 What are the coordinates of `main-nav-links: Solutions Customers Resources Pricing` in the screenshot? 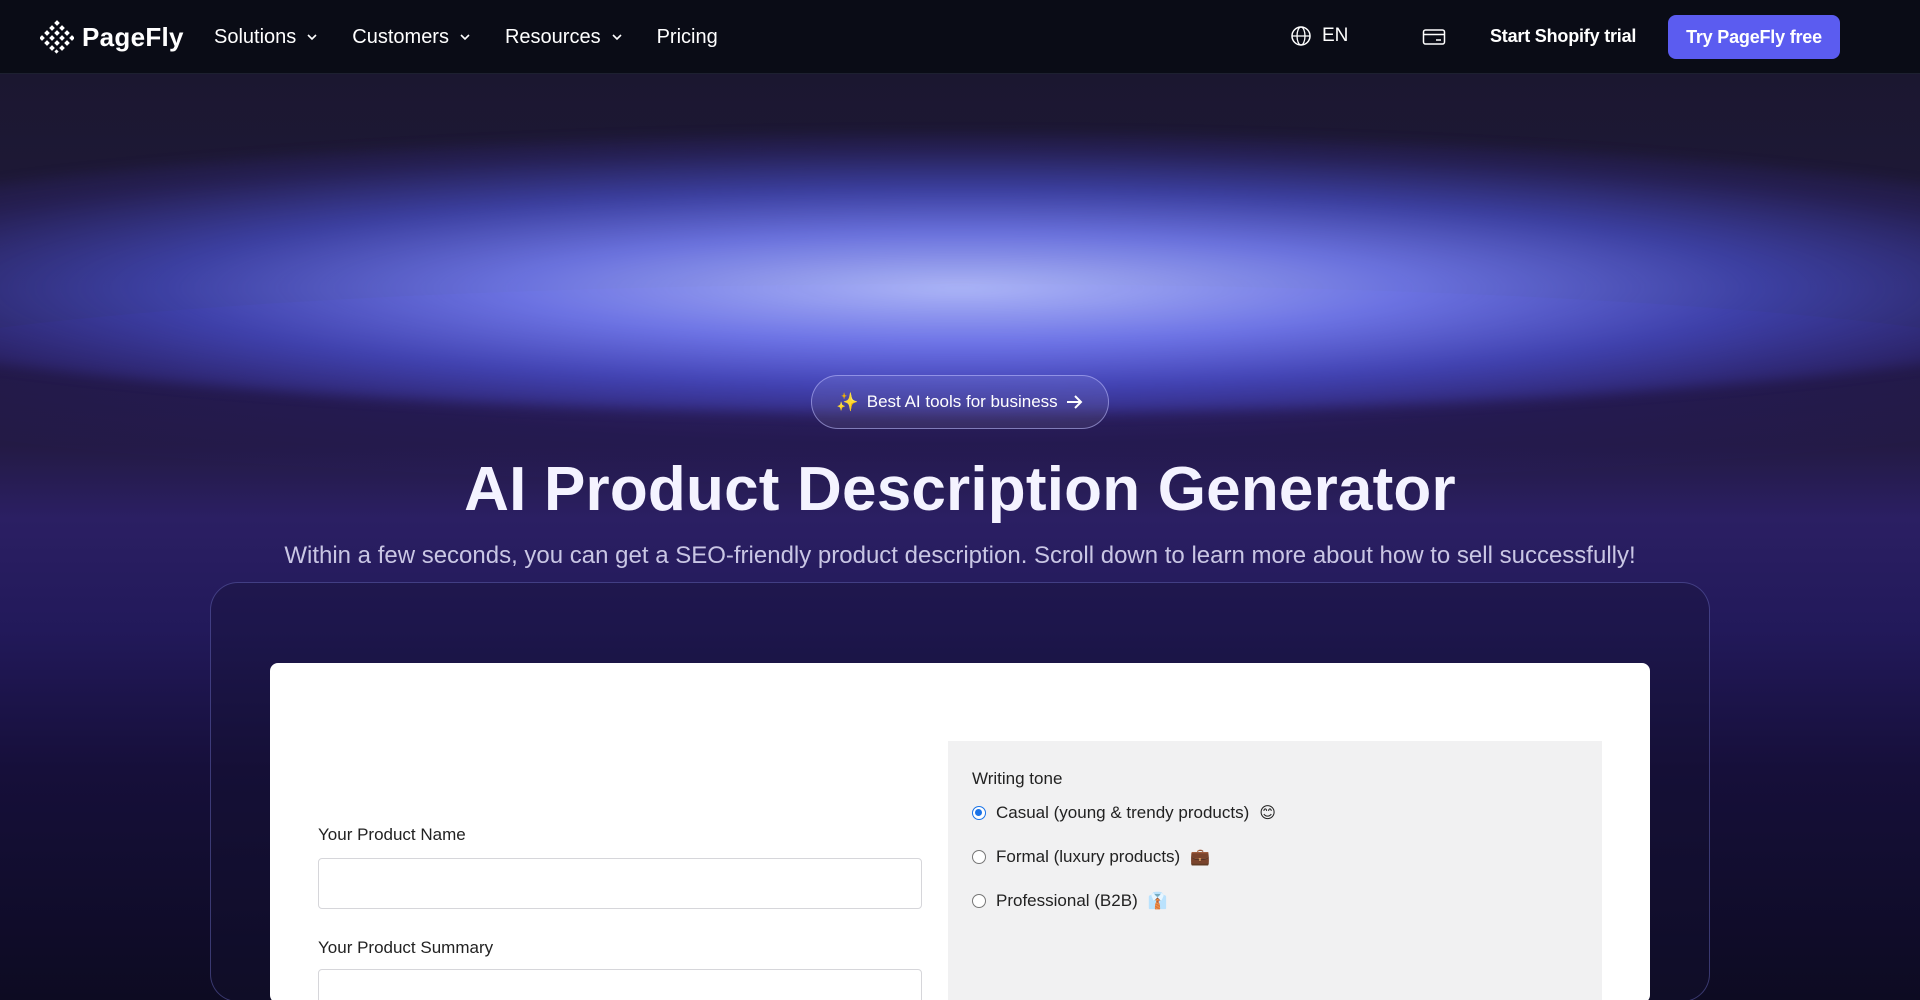 It's located at (483, 37).